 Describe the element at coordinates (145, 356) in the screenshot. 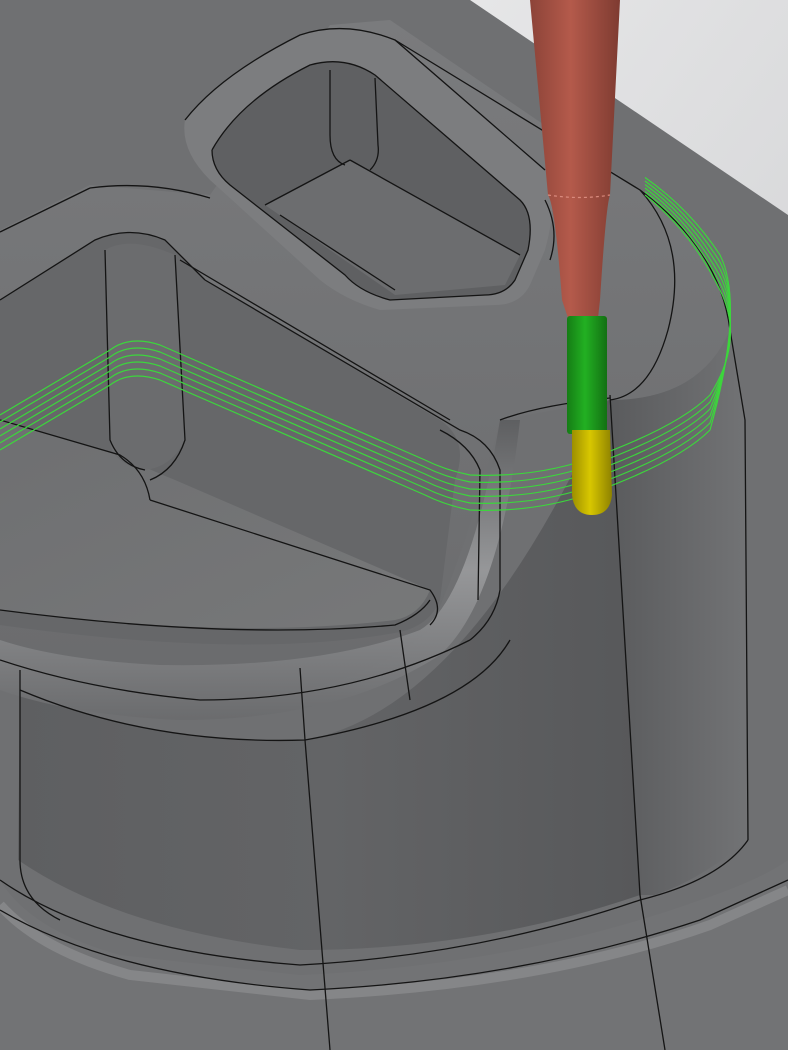

I see `left-pocket-inner-rib` at that location.